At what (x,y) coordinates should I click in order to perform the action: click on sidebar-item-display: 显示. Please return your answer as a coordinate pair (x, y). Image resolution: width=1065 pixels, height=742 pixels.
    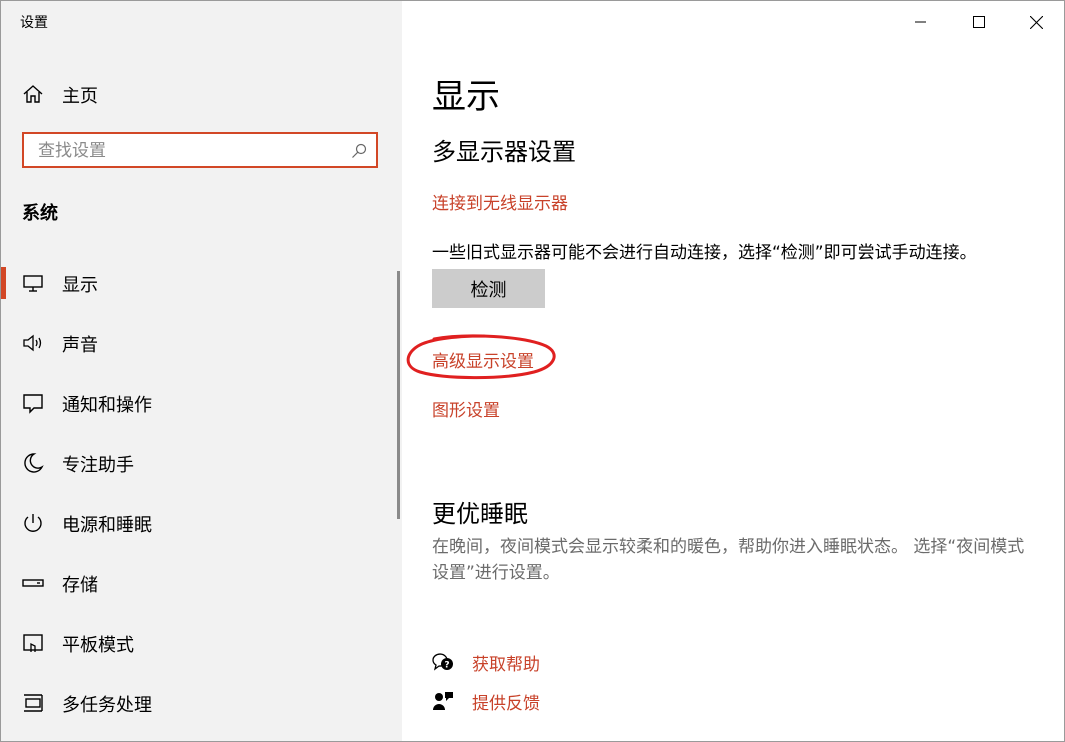
    Looking at the image, I should click on (198, 283).